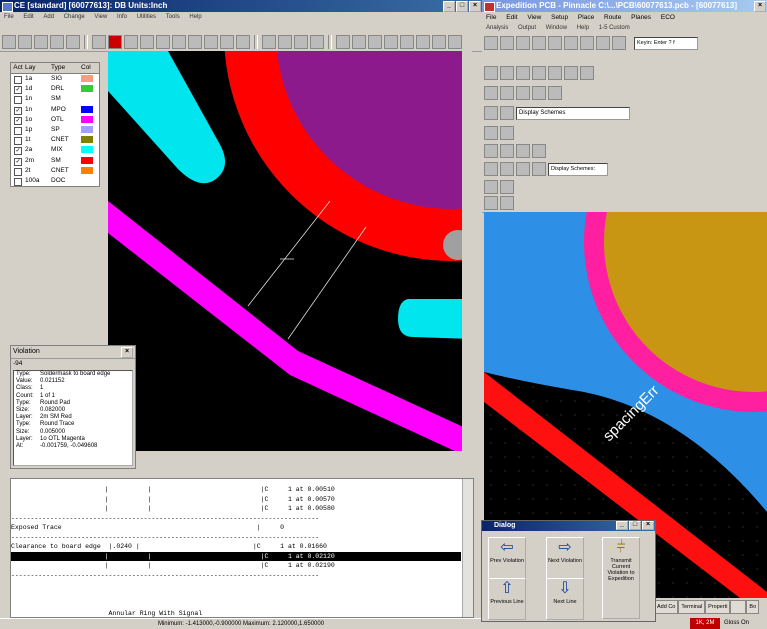 The image size is (767, 629). What do you see at coordinates (317, 42) in the screenshot?
I see `layer-icon` at bounding box center [317, 42].